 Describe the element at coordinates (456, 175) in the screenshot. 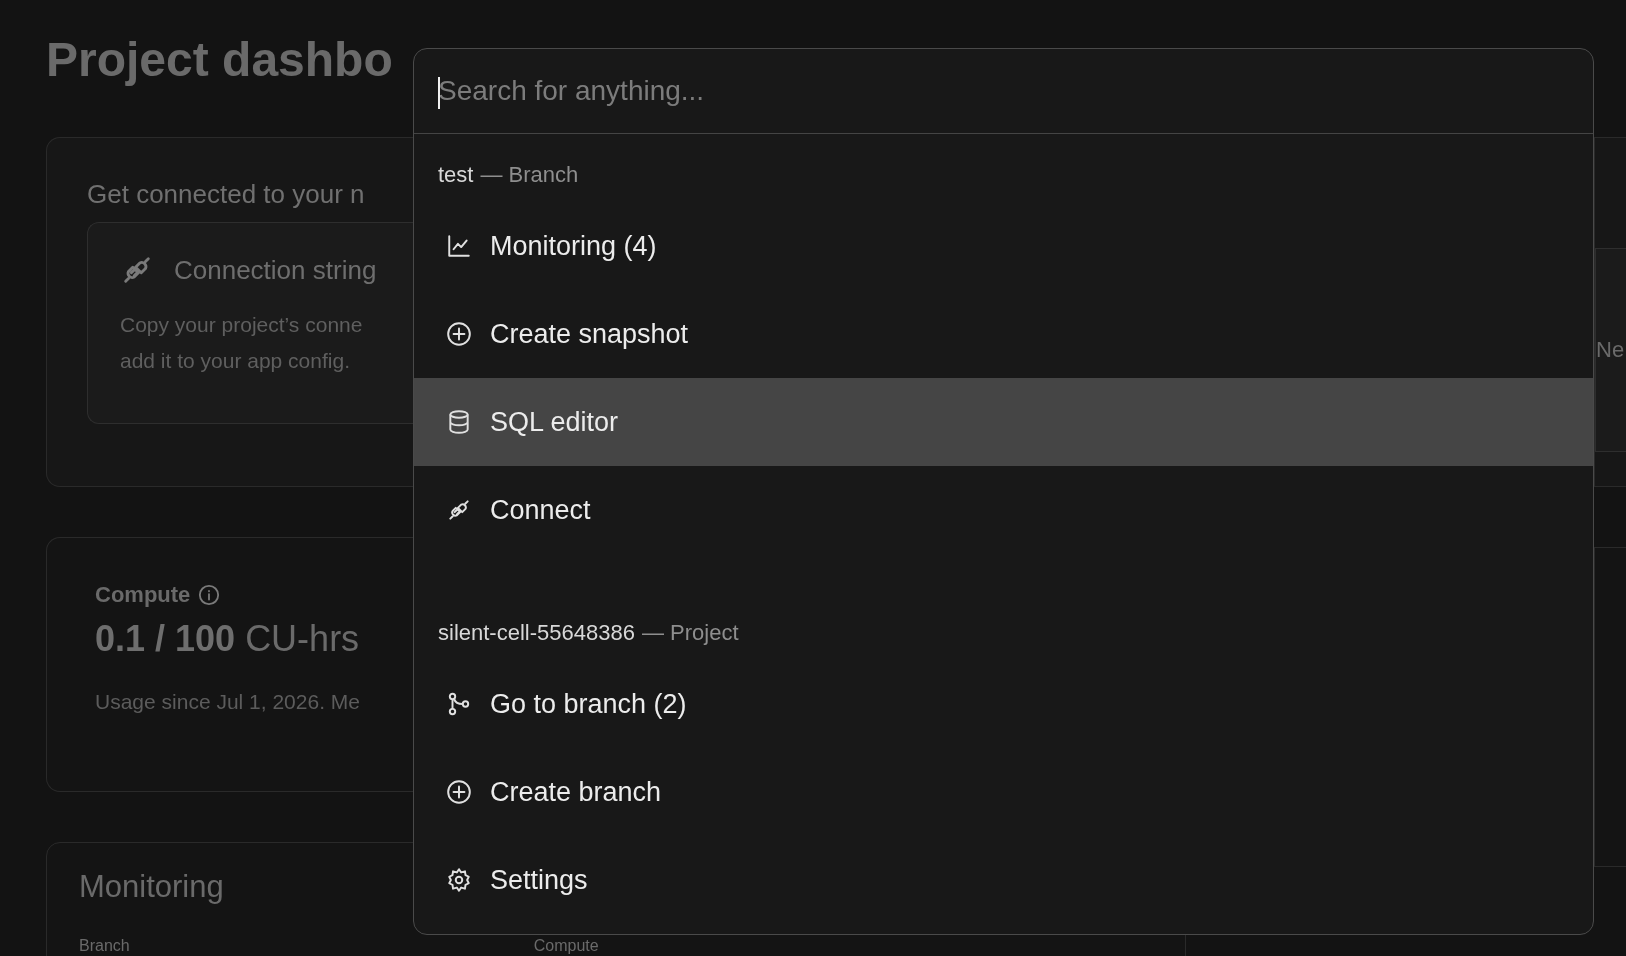

I see `group-name: test` at that location.